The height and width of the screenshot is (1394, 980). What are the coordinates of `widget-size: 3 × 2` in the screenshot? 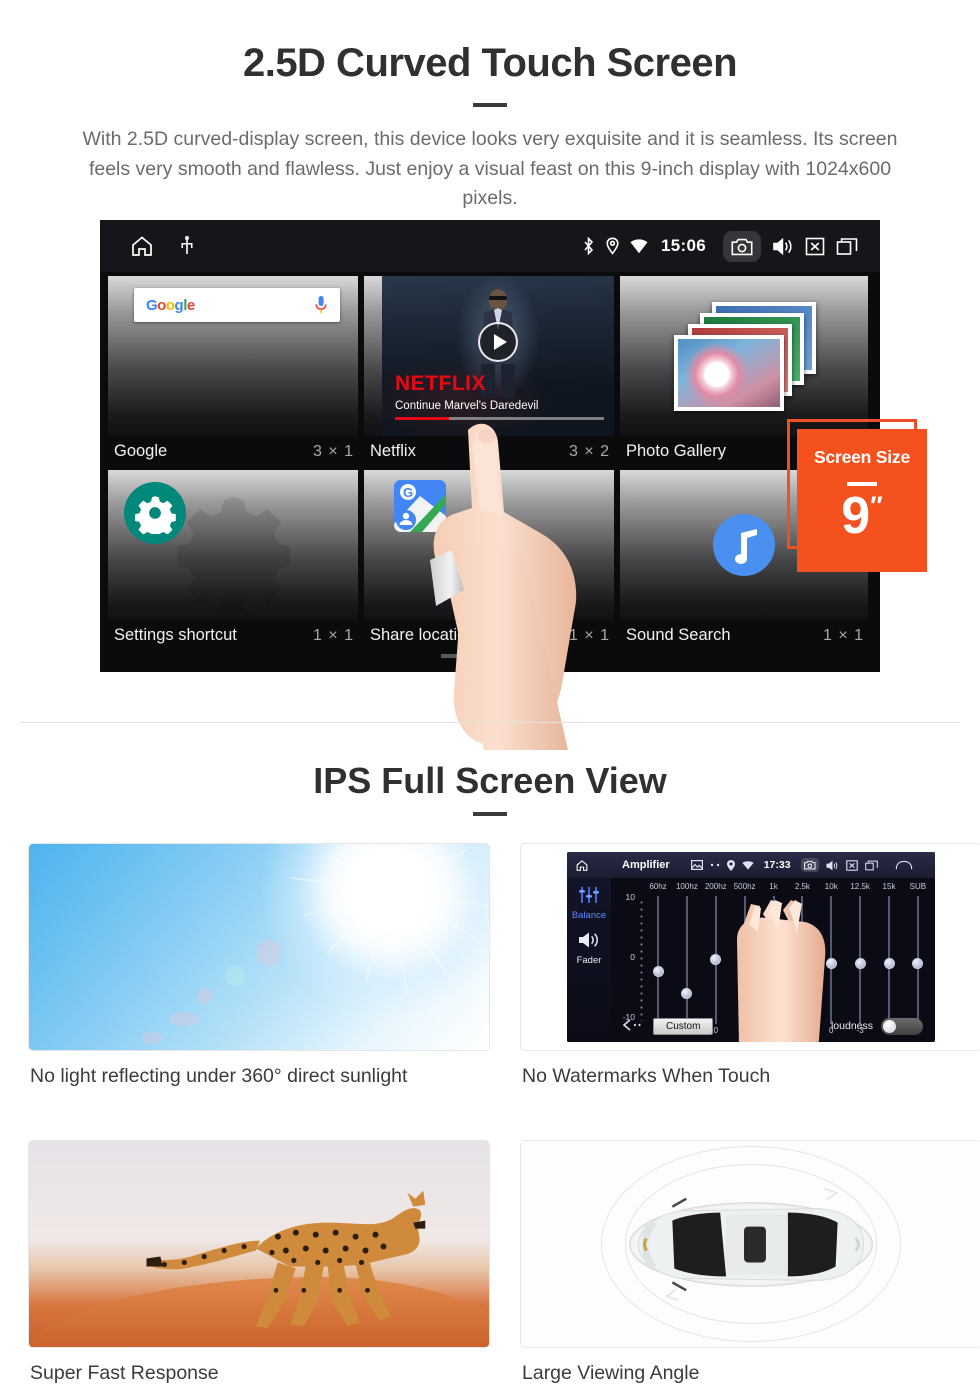 It's located at (589, 451).